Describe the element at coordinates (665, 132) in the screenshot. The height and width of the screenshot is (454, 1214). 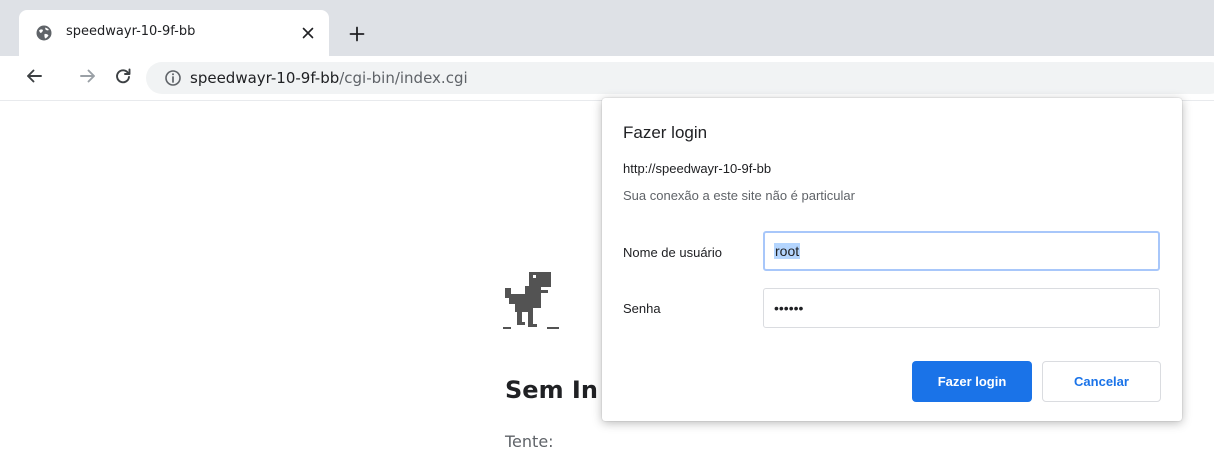
I see `dialog-title: Fazer login` at that location.